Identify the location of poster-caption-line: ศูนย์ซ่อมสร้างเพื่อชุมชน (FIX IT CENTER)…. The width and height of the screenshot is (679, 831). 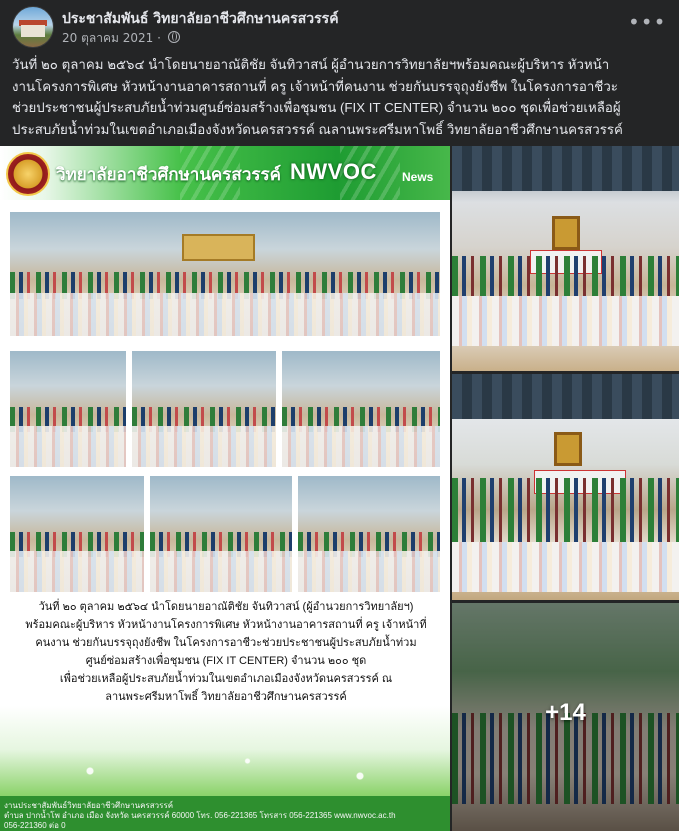
(226, 661).